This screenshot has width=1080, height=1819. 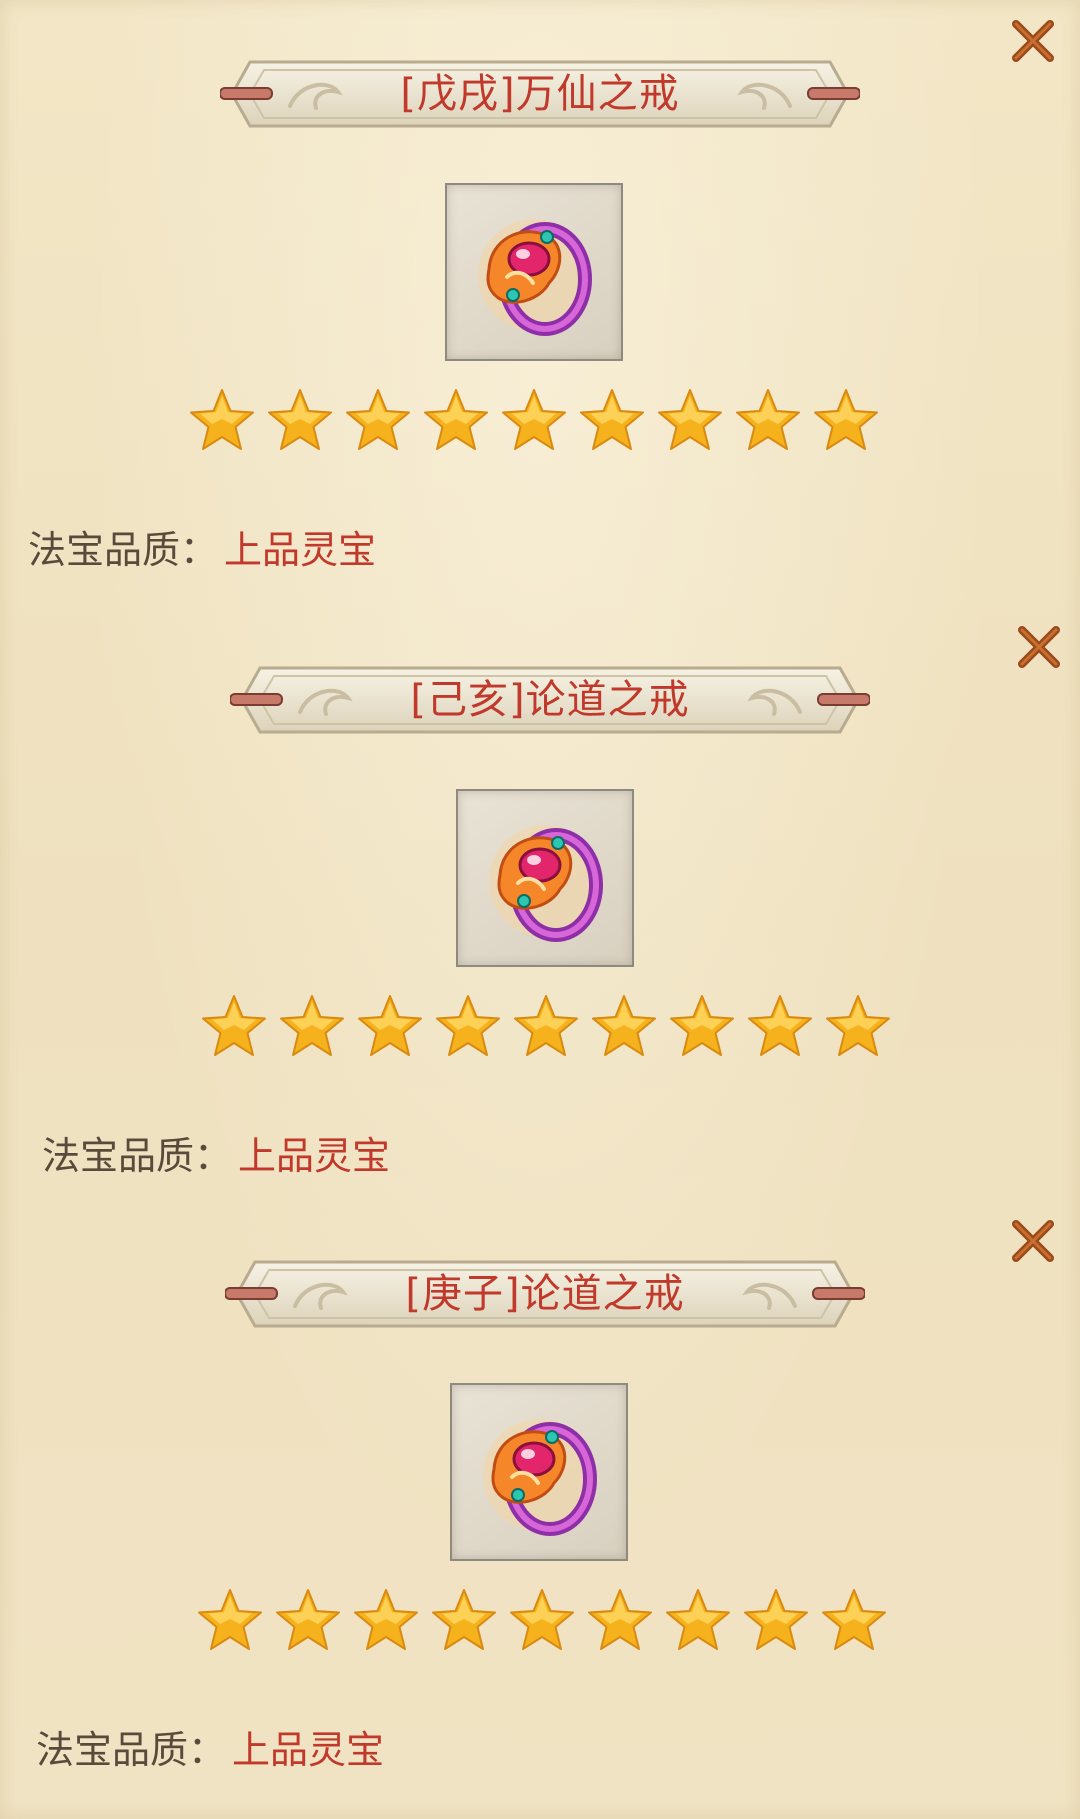 I want to click on treasure-title: [己亥]论道之戒, so click(x=550, y=700).